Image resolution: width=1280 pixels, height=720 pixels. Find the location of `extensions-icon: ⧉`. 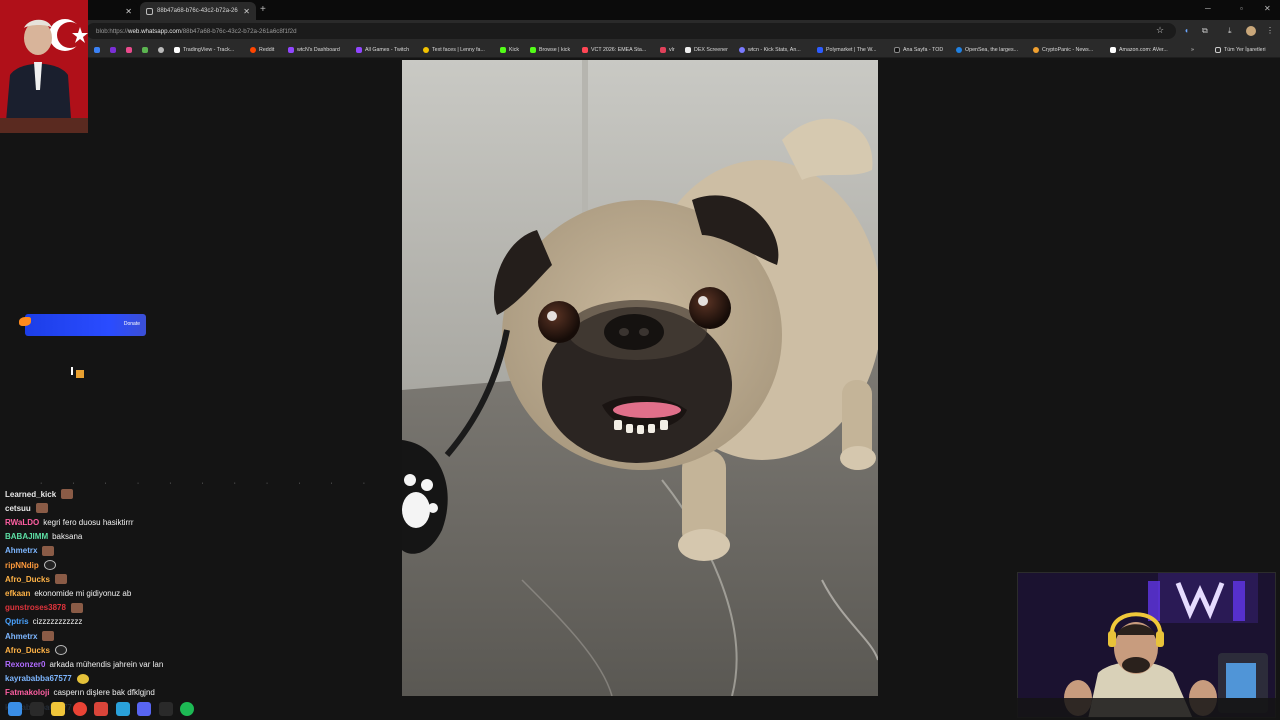

extensions-icon: ⧉ is located at coordinates (1205, 31).